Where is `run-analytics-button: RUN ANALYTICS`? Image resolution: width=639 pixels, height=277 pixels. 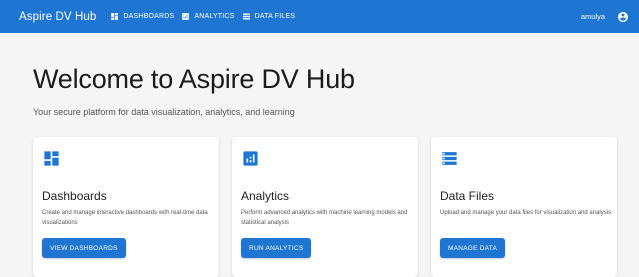 run-analytics-button: RUN ANALYTICS is located at coordinates (276, 248).